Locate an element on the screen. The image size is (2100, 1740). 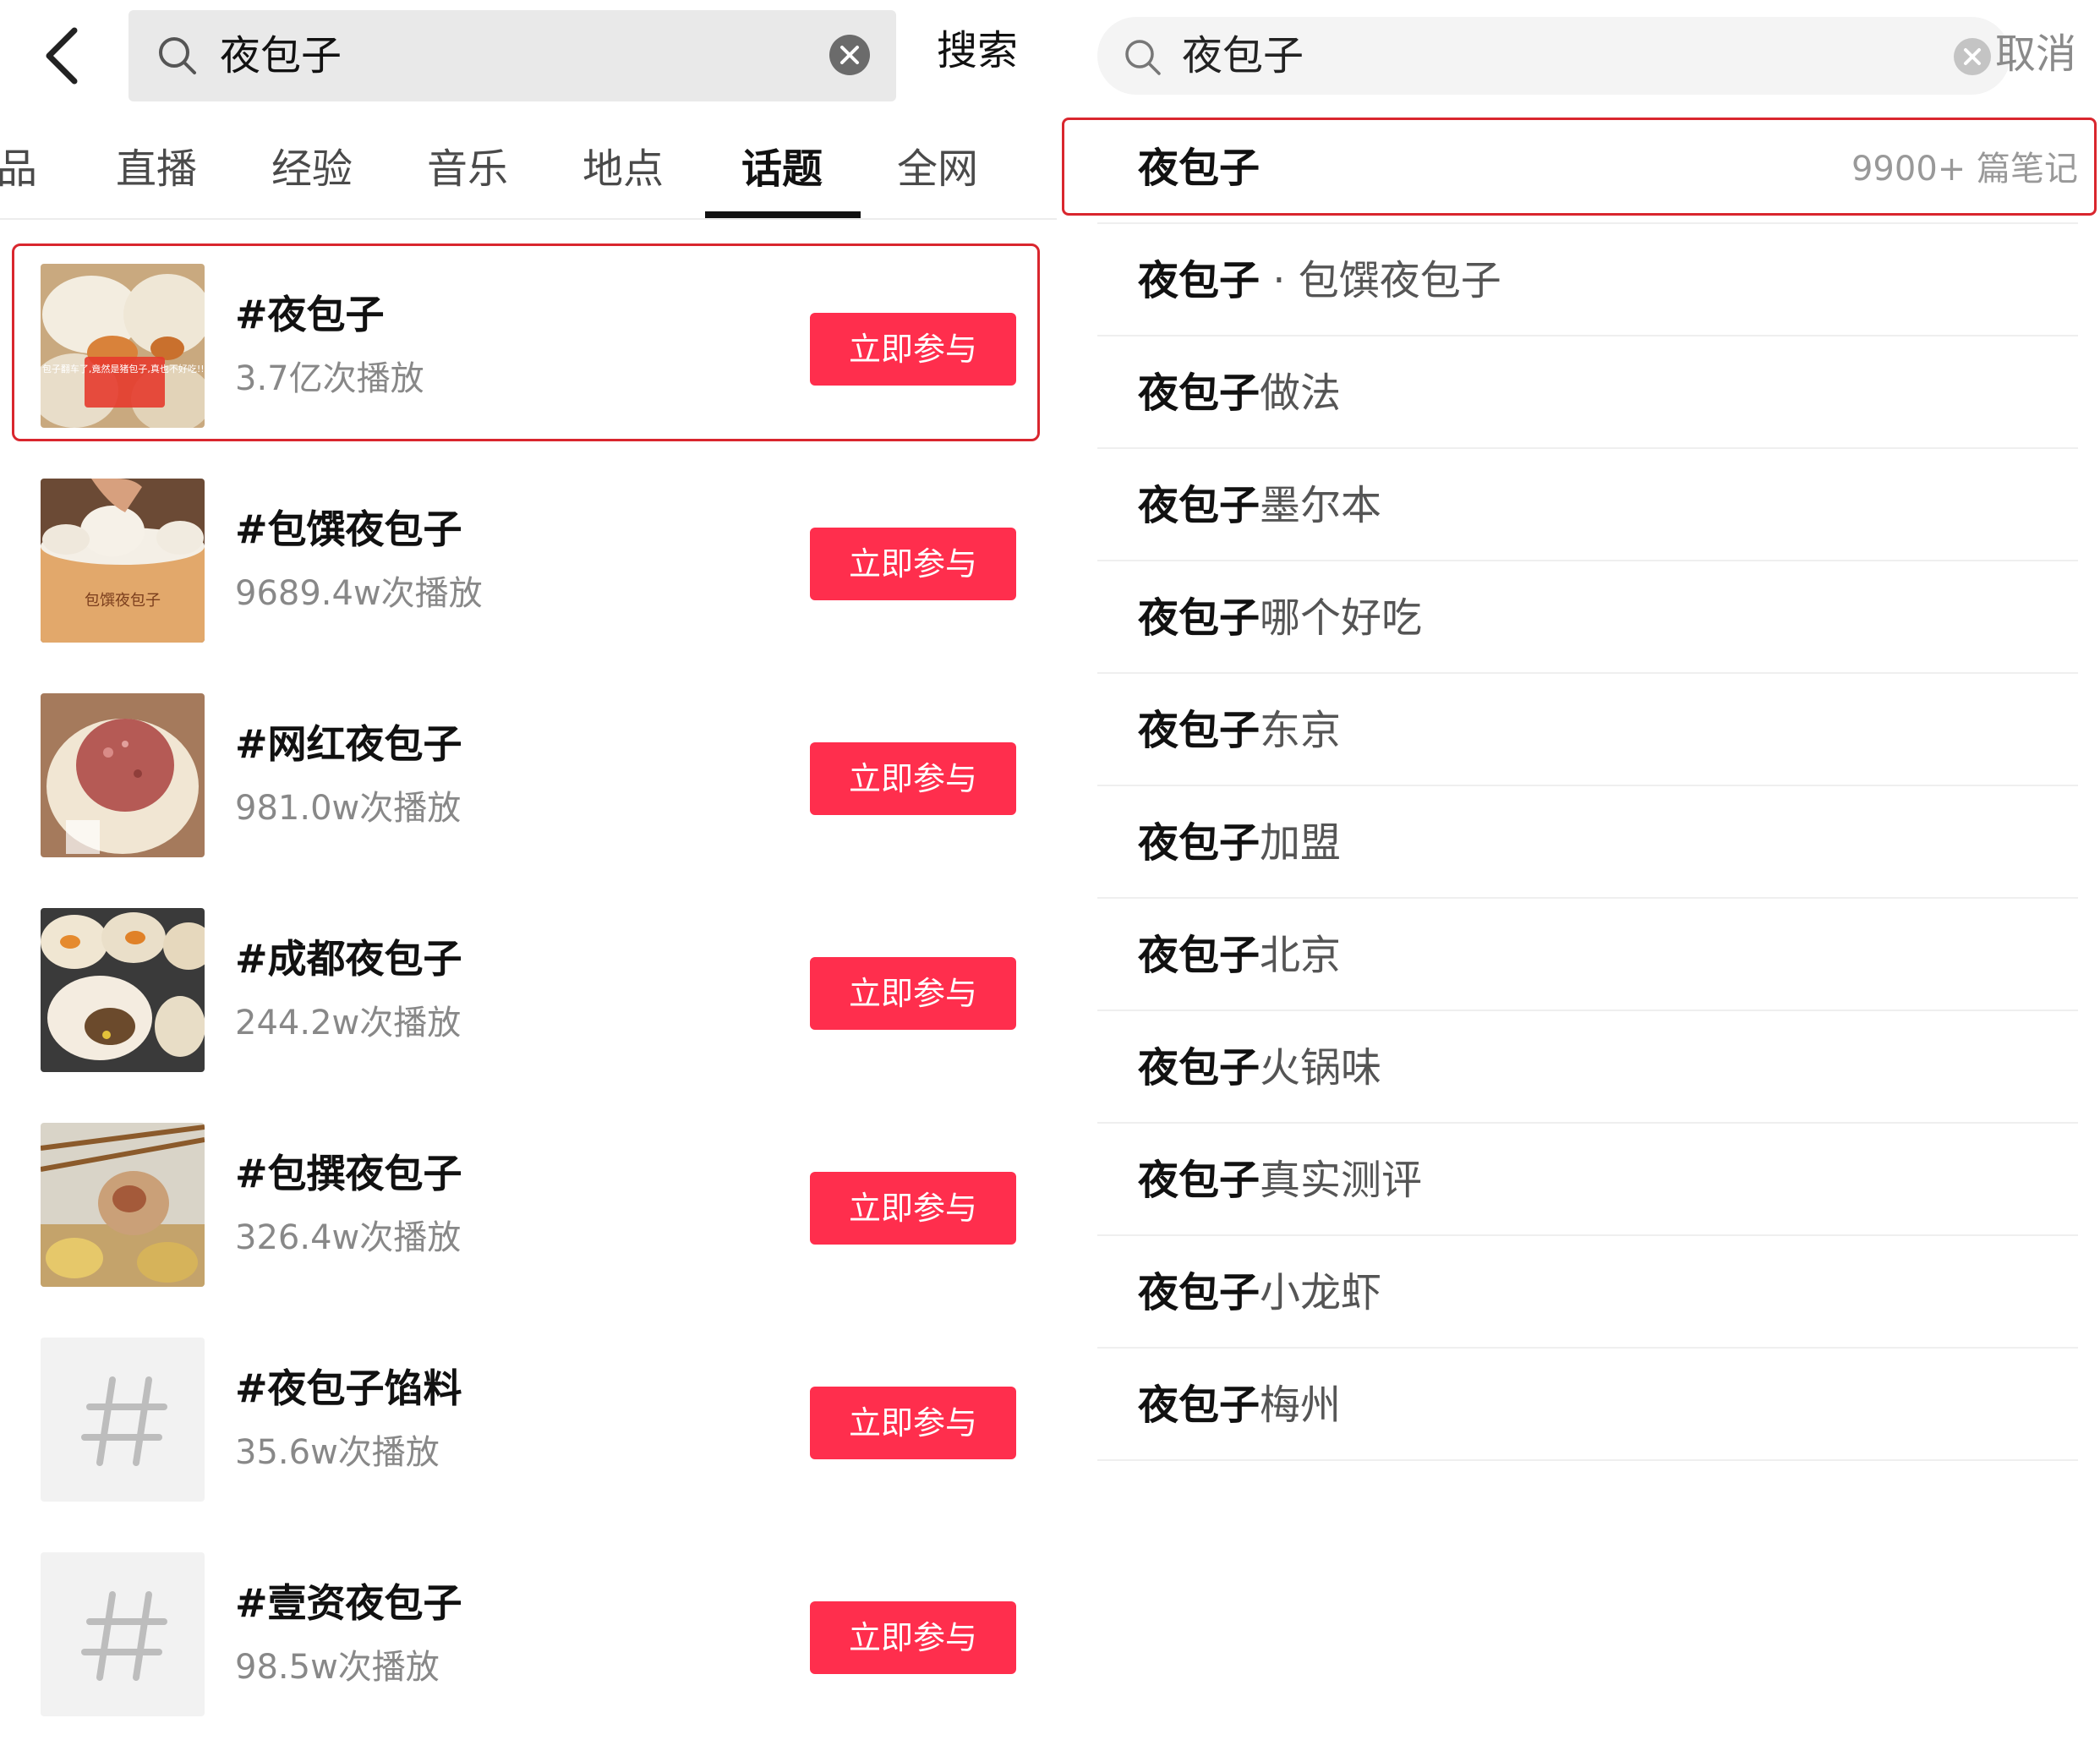
suggestion-item: 夜包子东京 is located at coordinates (1587, 730).